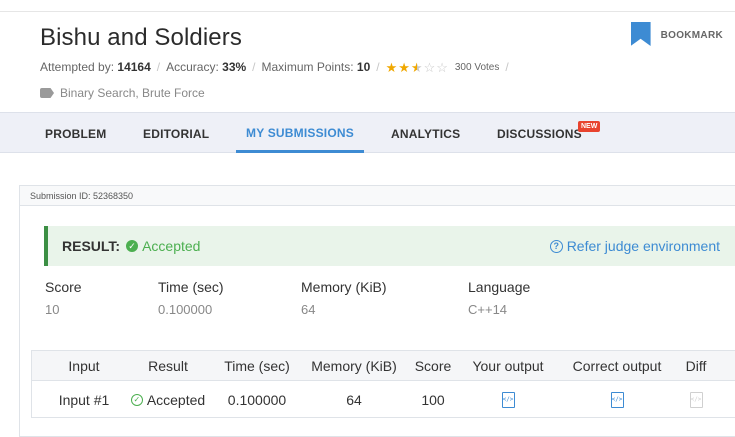 Image resolution: width=735 pixels, height=437 pixels. I want to click on header-correct-output: Correct output, so click(617, 365).